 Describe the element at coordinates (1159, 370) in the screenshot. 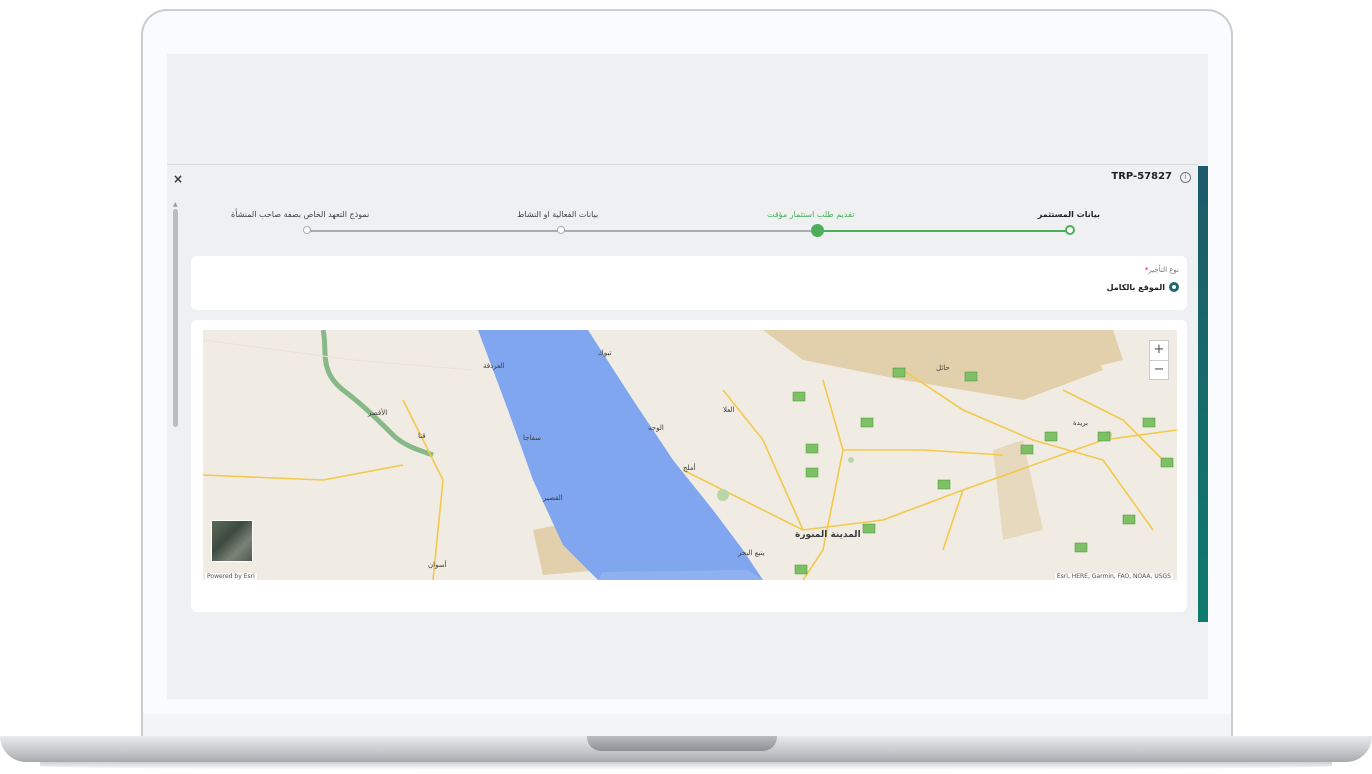

I see `zoom-out-button: −` at that location.